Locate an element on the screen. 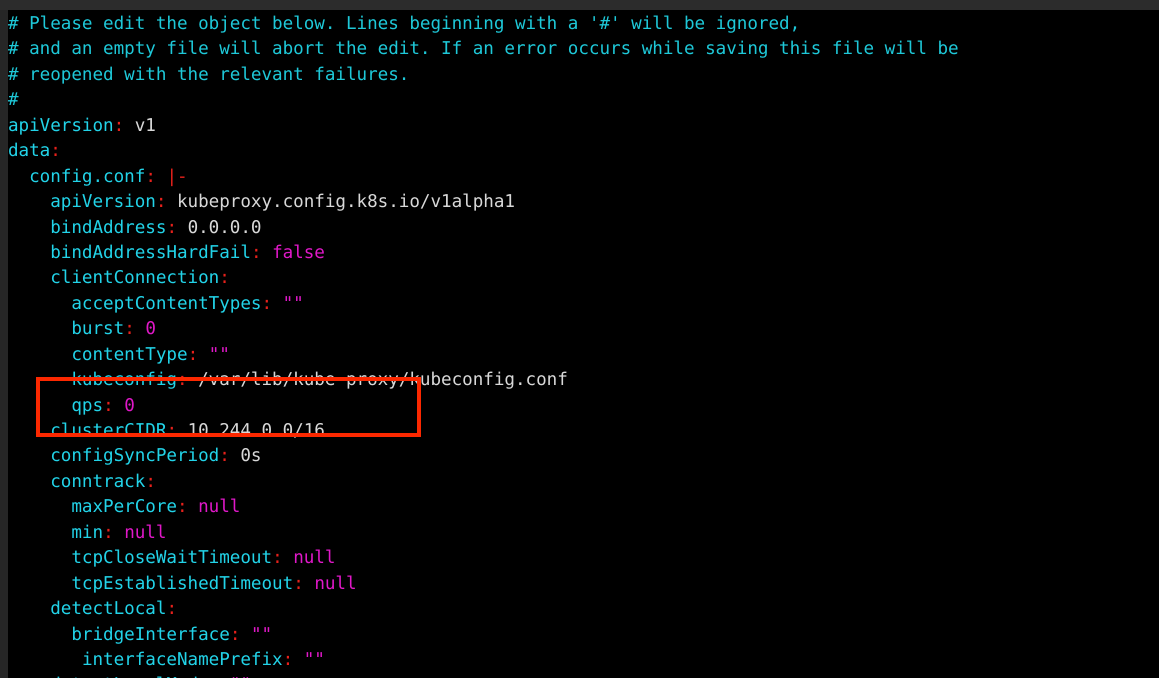 Image resolution: width=1159 pixels, height=678 pixels. code-line: config.conf: |- is located at coordinates (483, 177).